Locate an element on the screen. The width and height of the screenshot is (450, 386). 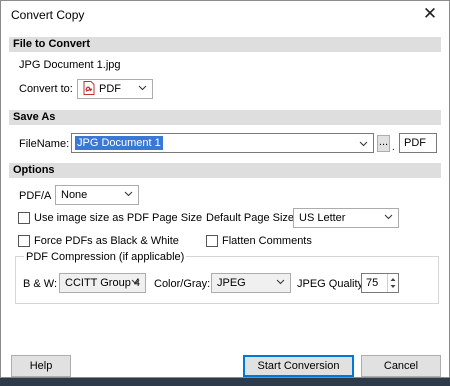
spin-arrows-icon is located at coordinates (393, 283).